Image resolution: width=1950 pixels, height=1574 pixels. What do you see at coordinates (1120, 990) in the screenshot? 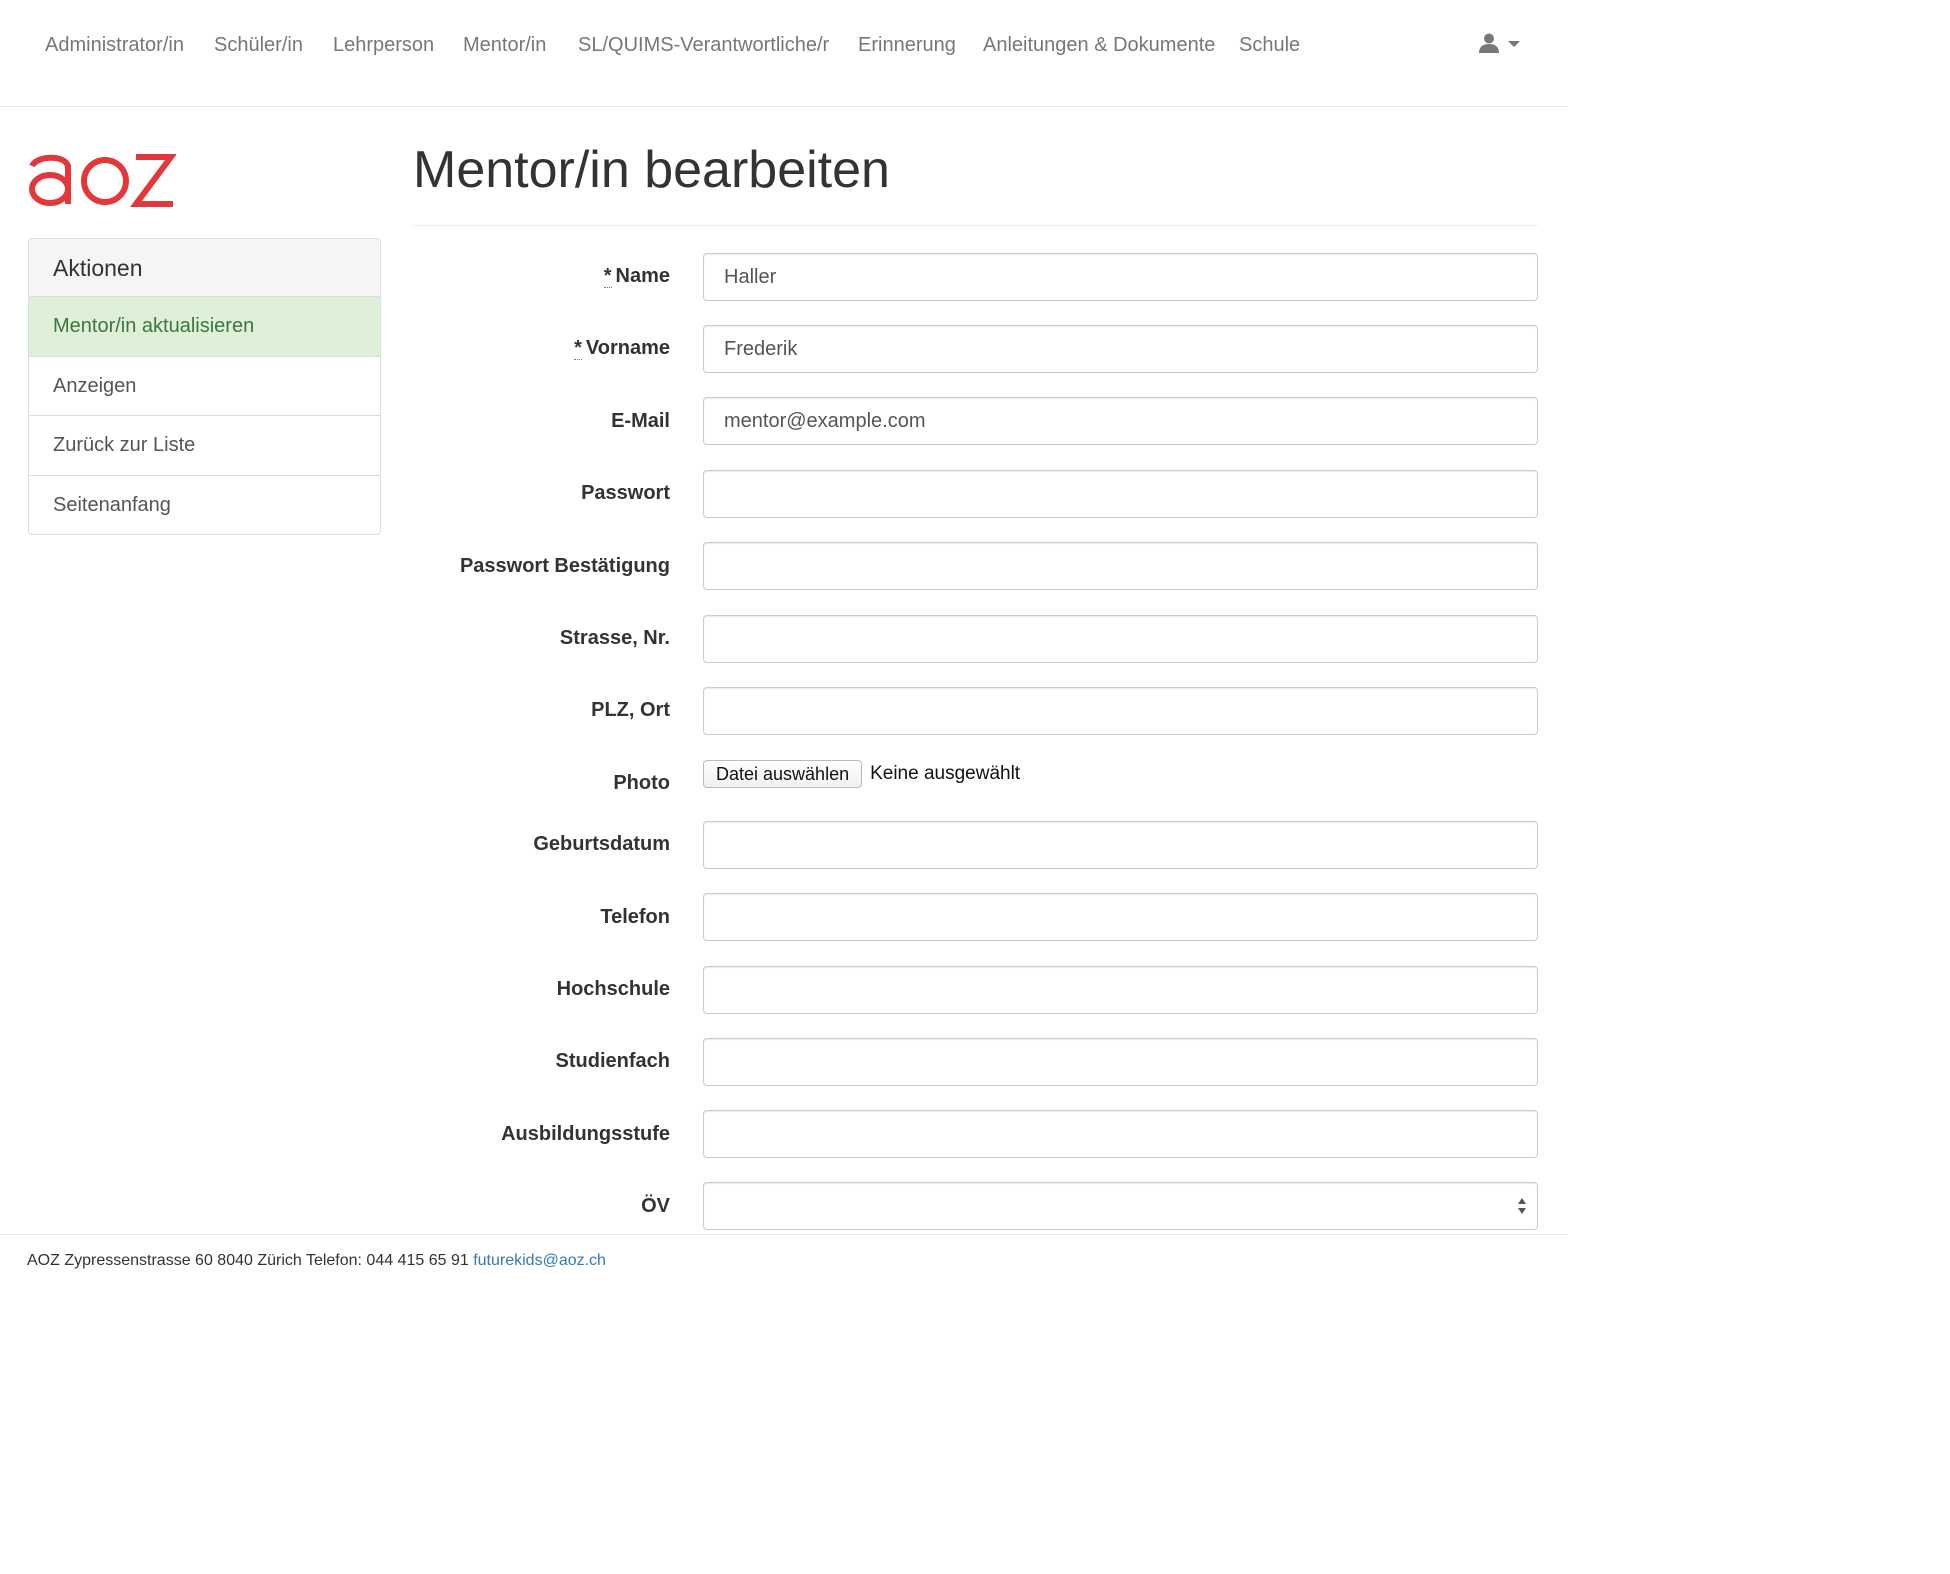
I see `university-field` at bounding box center [1120, 990].